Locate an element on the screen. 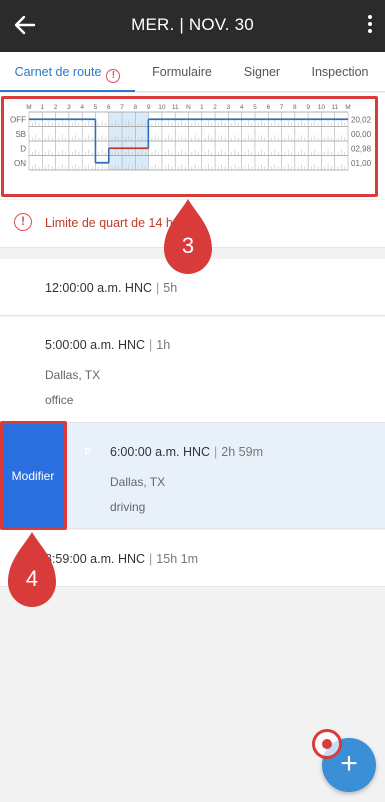 The width and height of the screenshot is (385, 802). marker-pin-4: 4 is located at coordinates (32, 570).